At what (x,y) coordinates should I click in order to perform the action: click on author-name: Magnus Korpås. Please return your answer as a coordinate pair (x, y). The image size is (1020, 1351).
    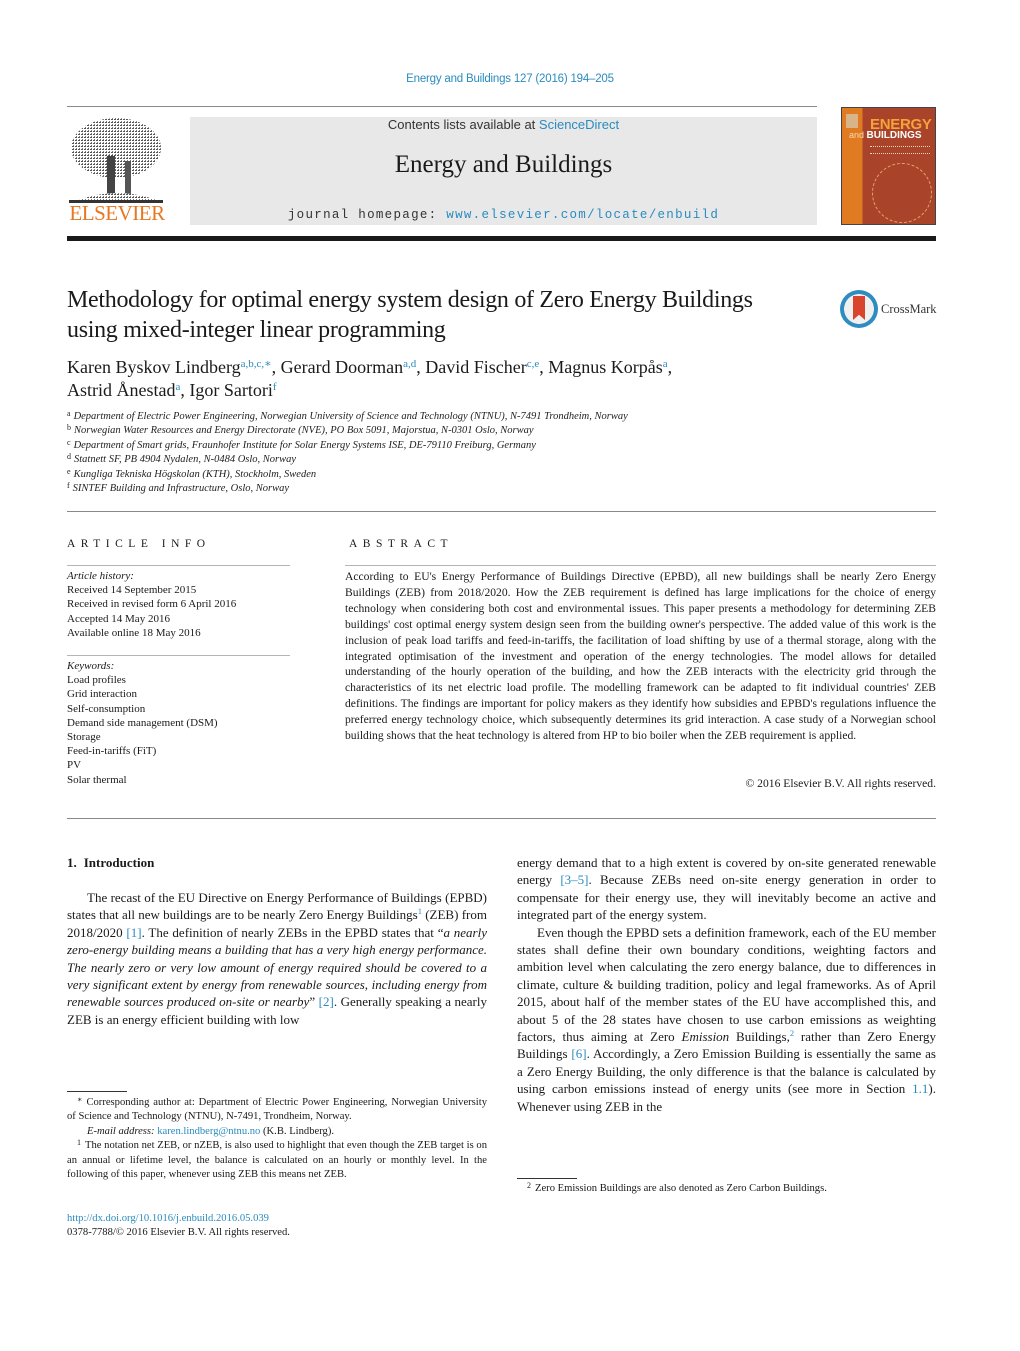
    Looking at the image, I should click on (605, 367).